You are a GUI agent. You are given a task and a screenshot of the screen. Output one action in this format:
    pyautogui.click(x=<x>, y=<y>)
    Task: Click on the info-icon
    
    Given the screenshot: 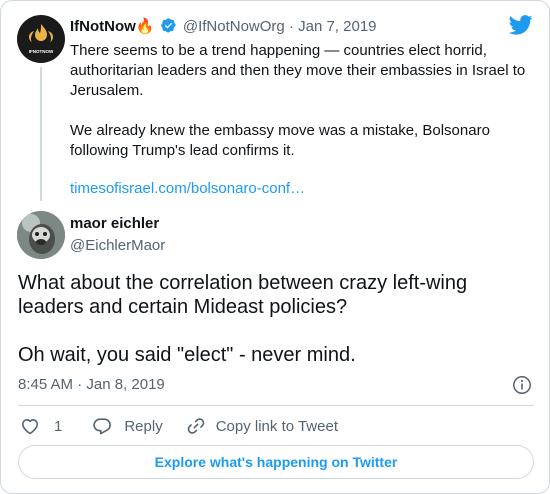 What is the action you would take?
    pyautogui.click(x=522, y=385)
    